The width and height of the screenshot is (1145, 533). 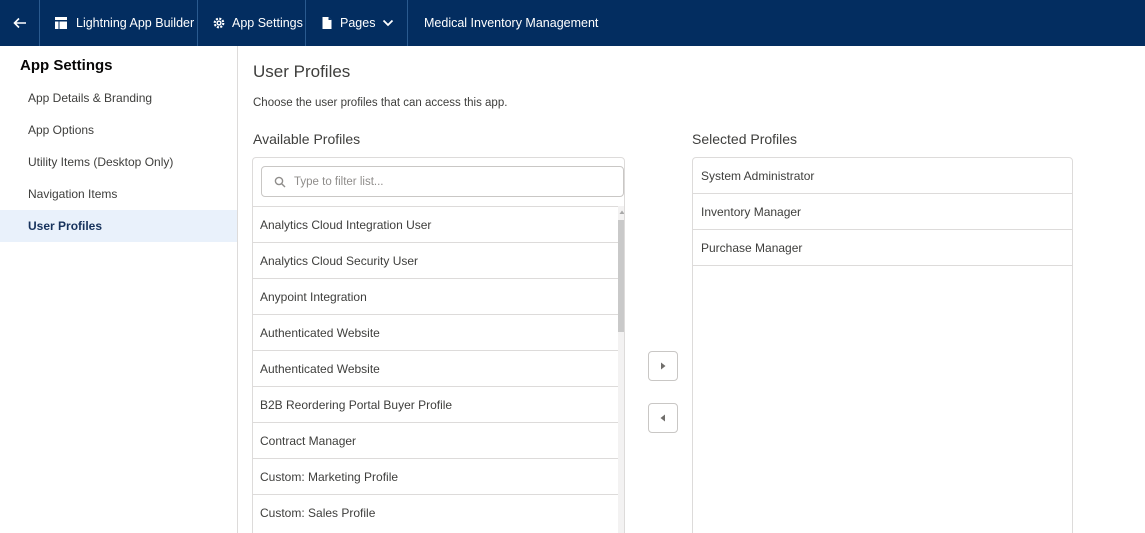 I want to click on app-name: Medical Inventory Management, so click(x=503, y=23).